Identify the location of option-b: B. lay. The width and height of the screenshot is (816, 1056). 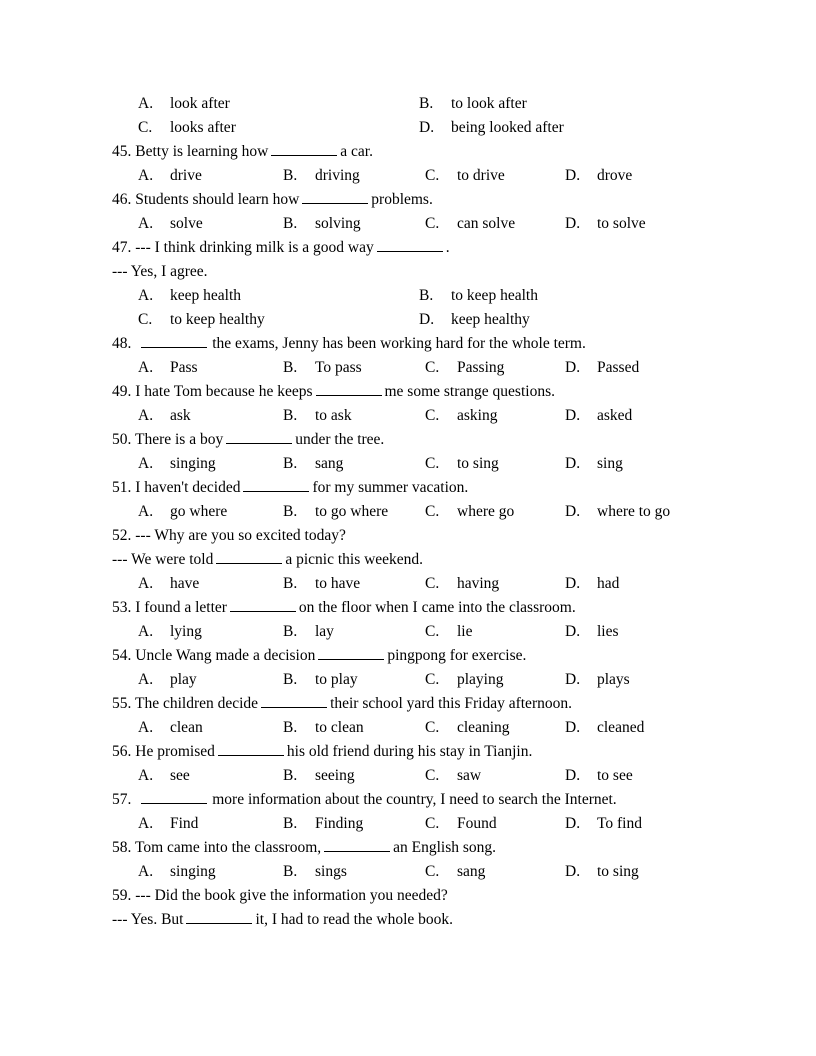
(308, 632).